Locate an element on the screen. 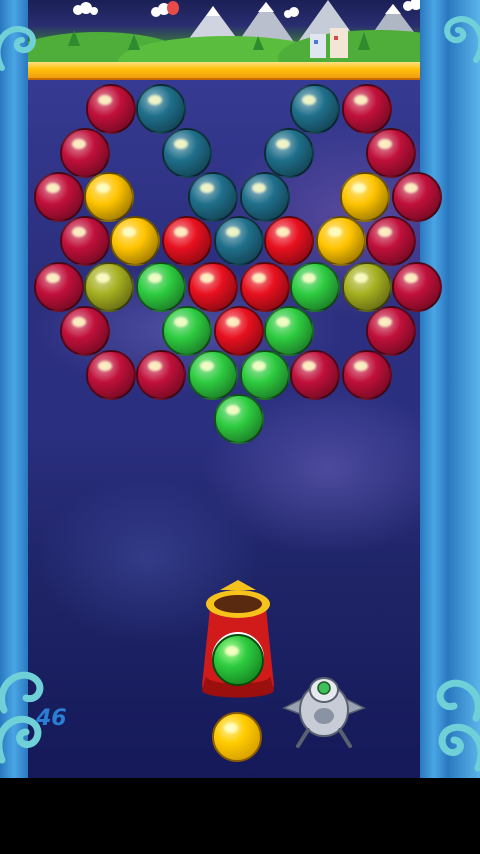  next-bubble is located at coordinates (237, 737).